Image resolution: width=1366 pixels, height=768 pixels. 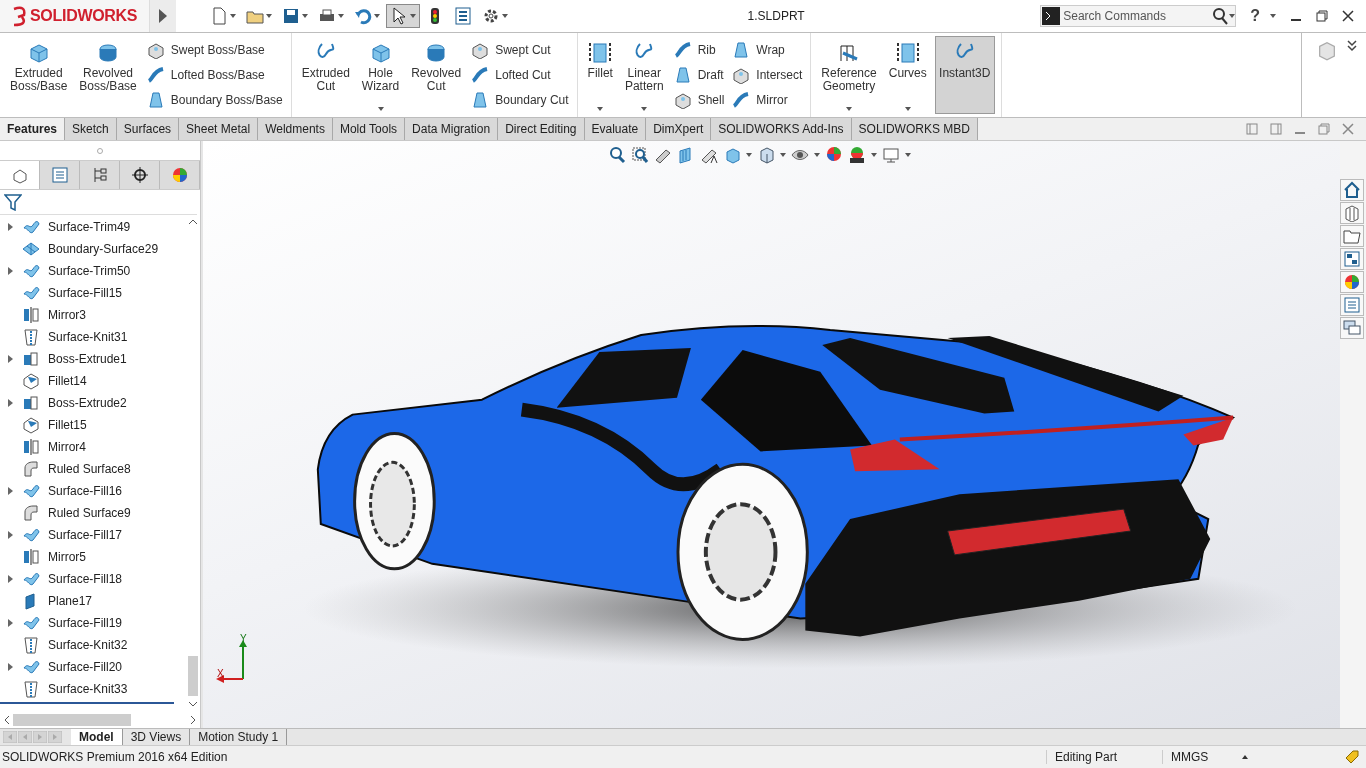 What do you see at coordinates (214, 75) in the screenshot?
I see `ribbon-command-button: Lofted Boss/Base` at bounding box center [214, 75].